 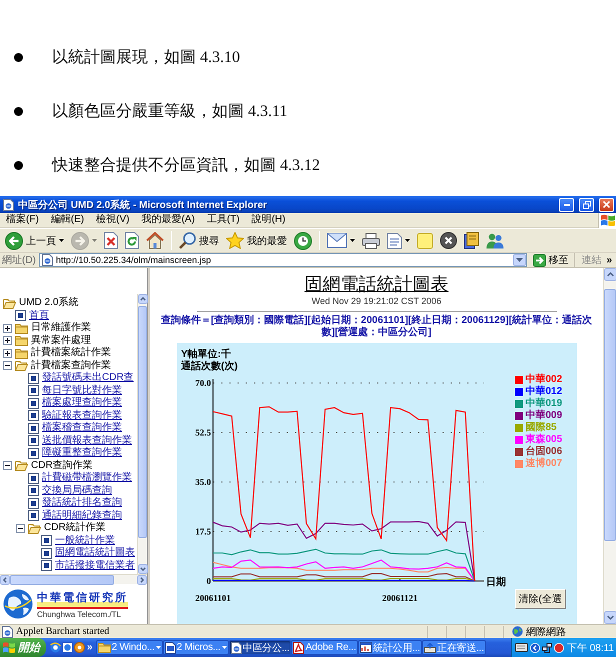 What do you see at coordinates (104, 647) in the screenshot?
I see `folder-icon` at bounding box center [104, 647].